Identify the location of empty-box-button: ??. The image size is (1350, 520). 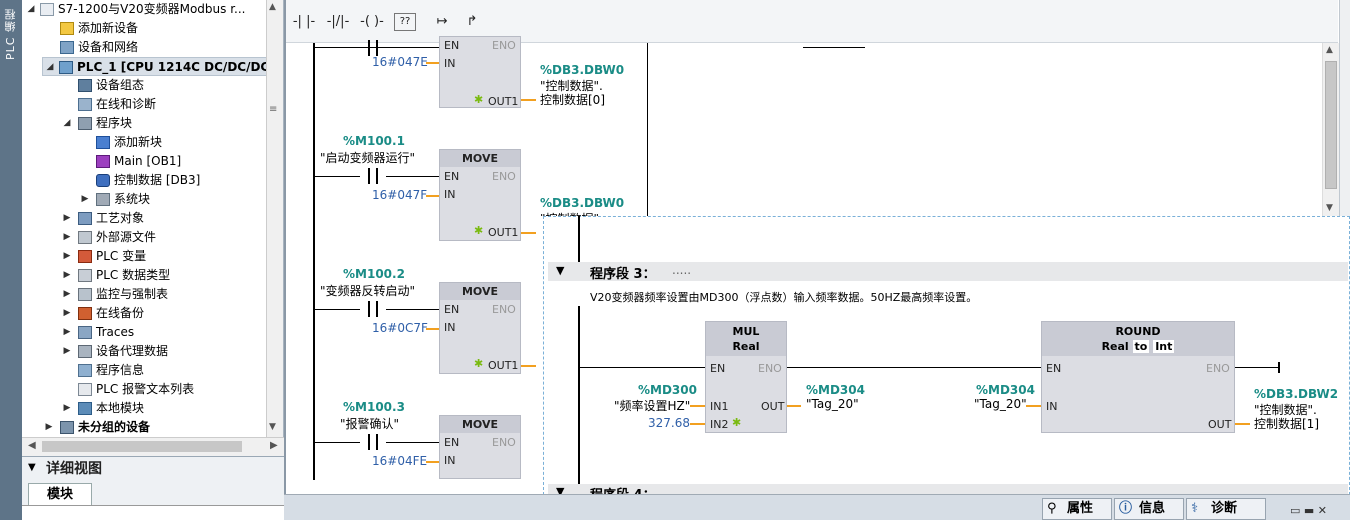
(405, 22).